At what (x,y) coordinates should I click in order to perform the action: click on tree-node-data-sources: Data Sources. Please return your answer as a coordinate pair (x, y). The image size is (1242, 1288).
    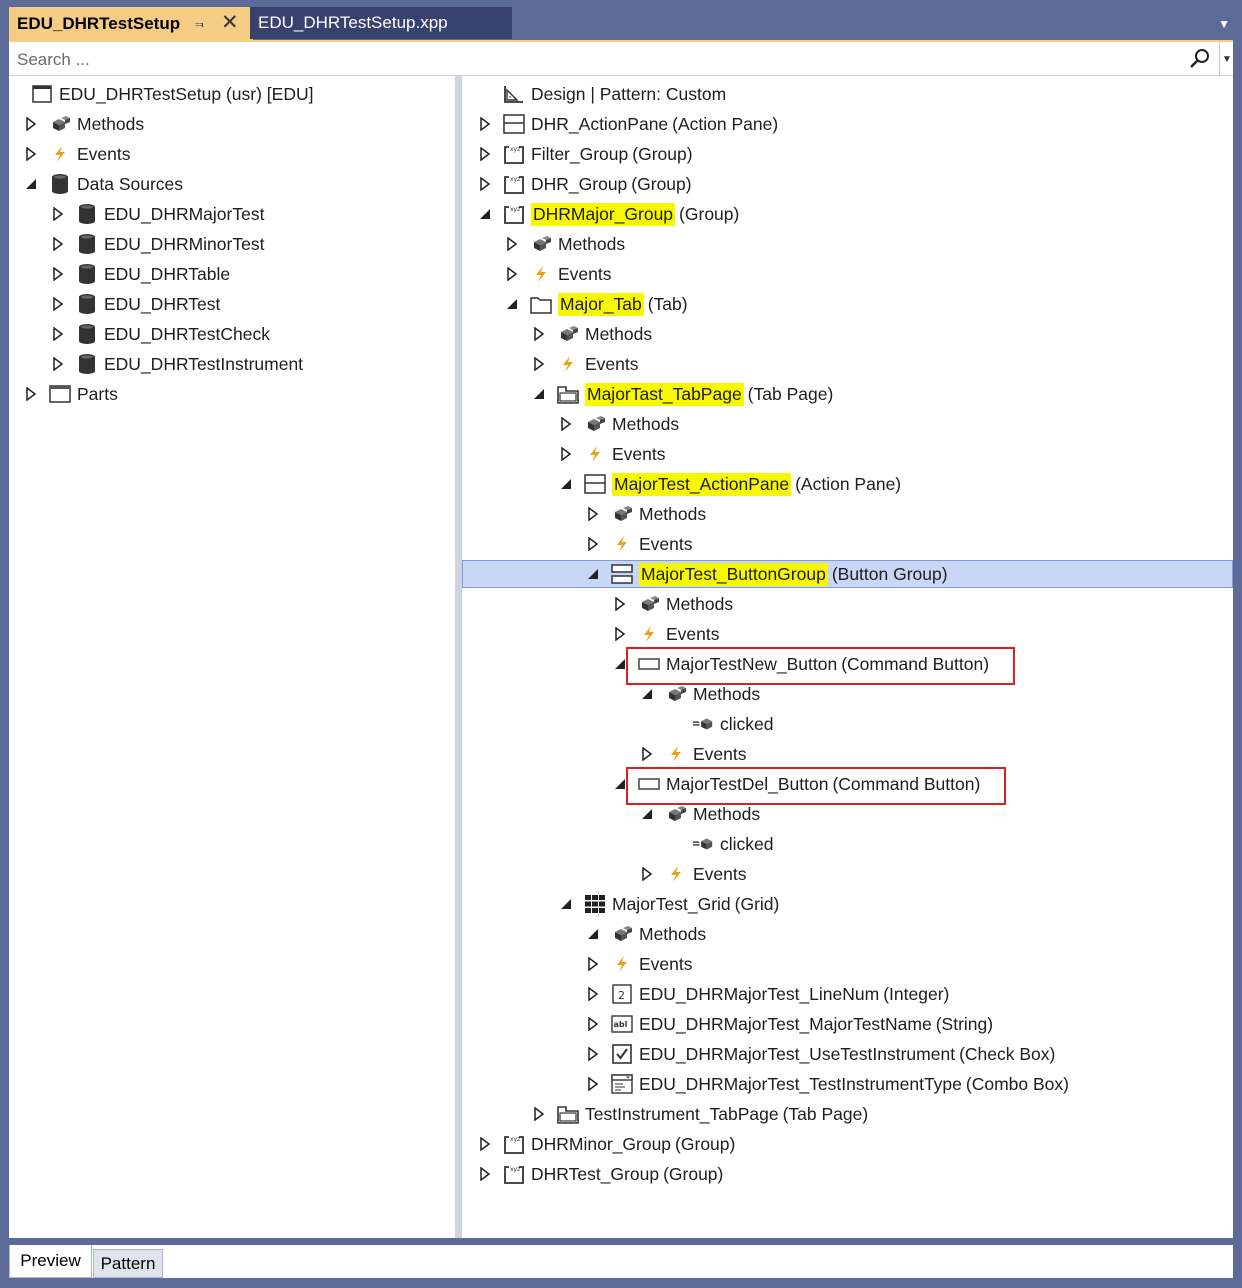
    Looking at the image, I should click on (103, 184).